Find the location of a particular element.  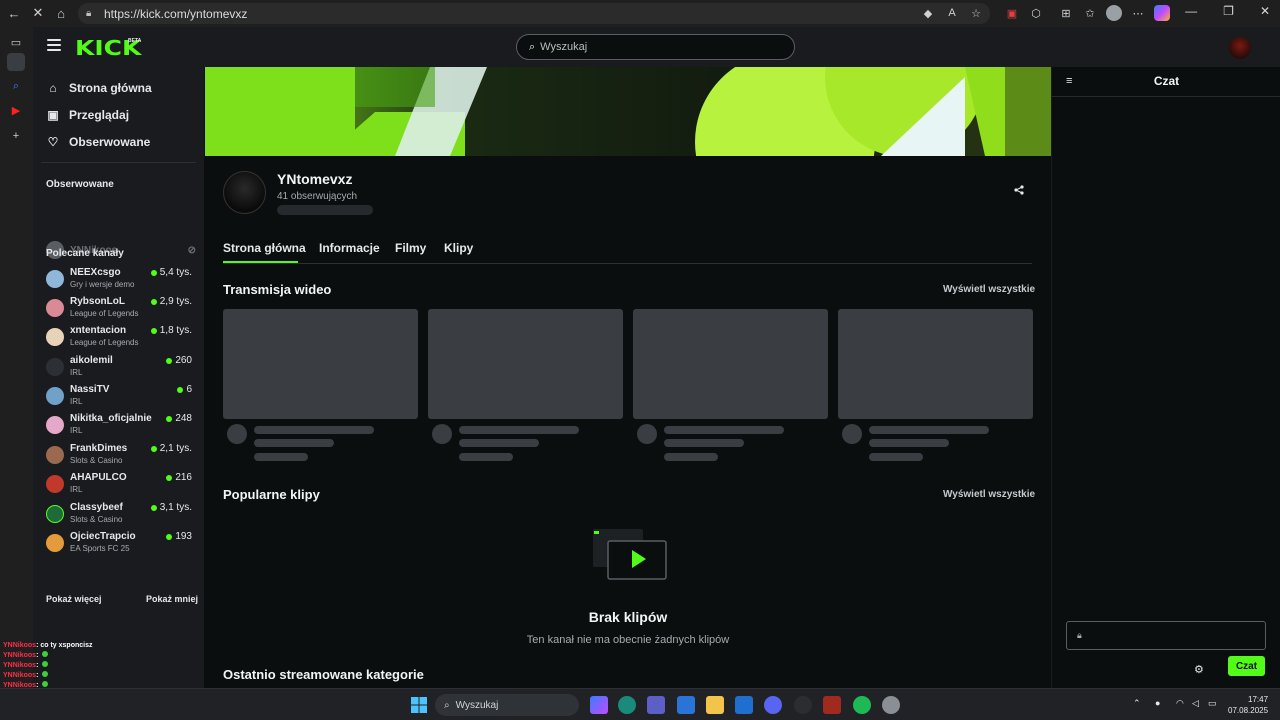

videos-view-all-link: Wyświetl wszystkie is located at coordinates (989, 289).